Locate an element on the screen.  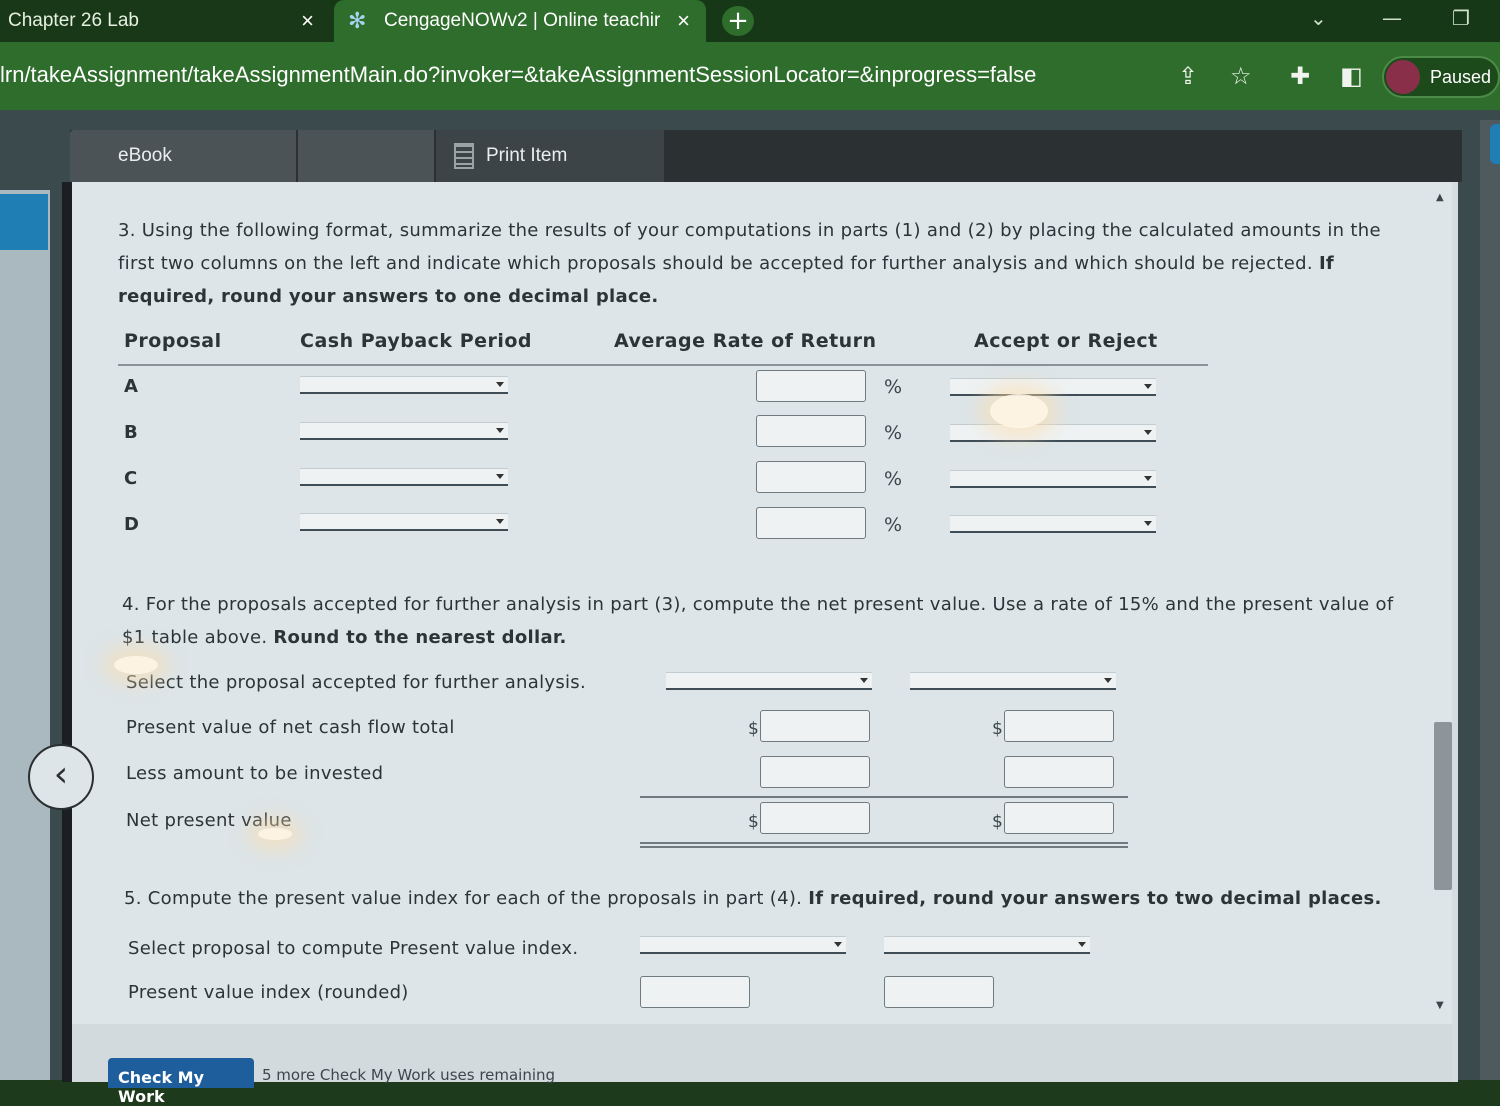
percent-d: % is located at coordinates (893, 525).